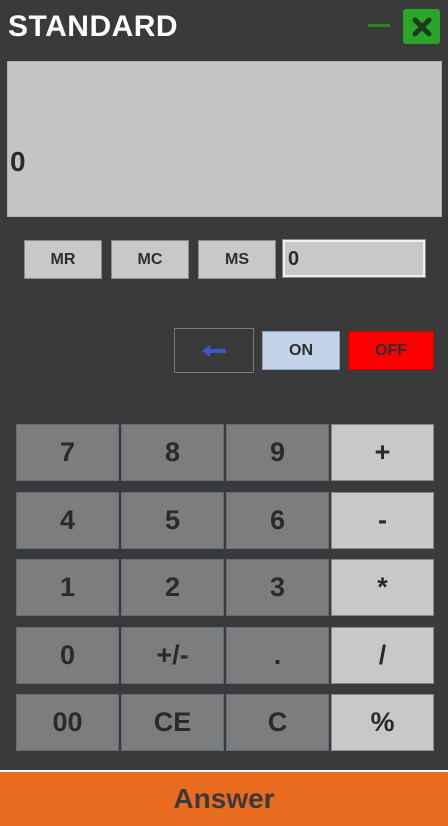 The height and width of the screenshot is (826, 448). I want to click on key-0: 0, so click(67, 655).